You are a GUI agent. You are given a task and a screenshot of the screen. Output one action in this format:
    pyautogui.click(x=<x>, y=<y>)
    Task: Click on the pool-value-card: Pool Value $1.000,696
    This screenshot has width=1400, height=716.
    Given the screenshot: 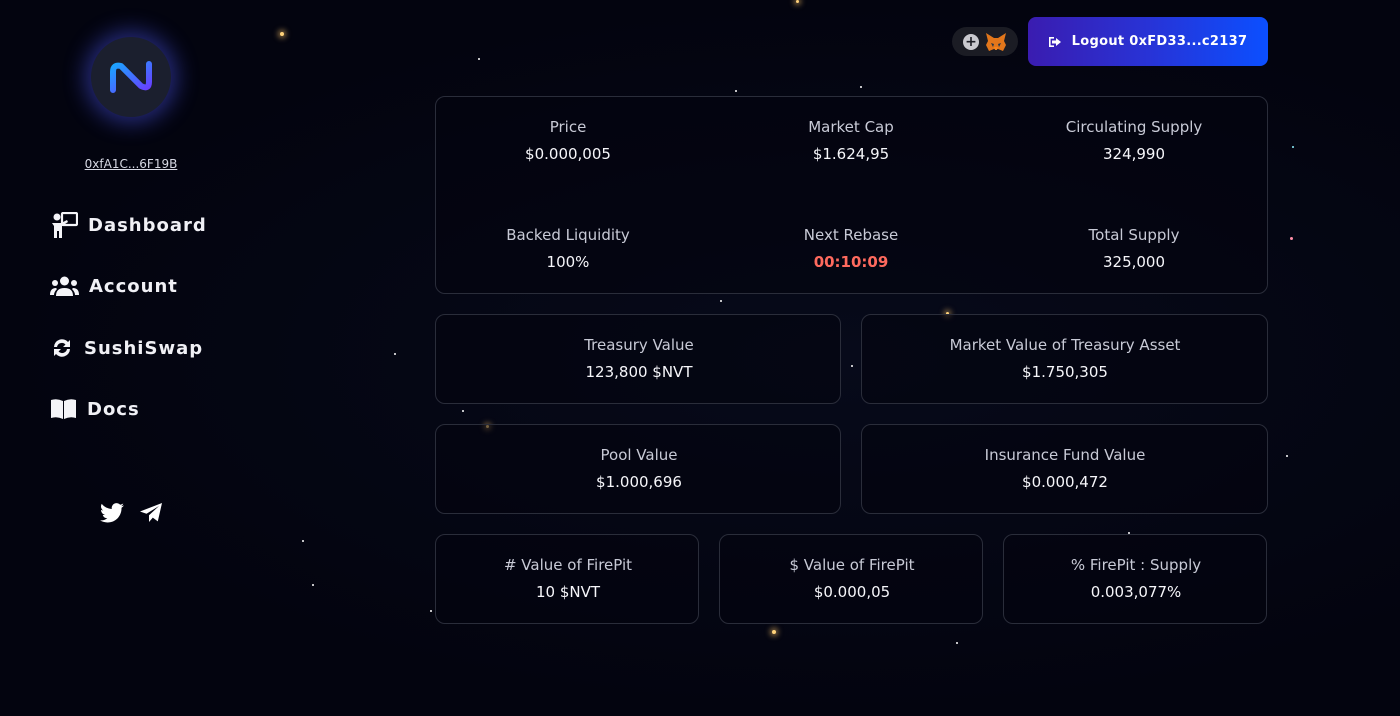 What is the action you would take?
    pyautogui.click(x=638, y=469)
    